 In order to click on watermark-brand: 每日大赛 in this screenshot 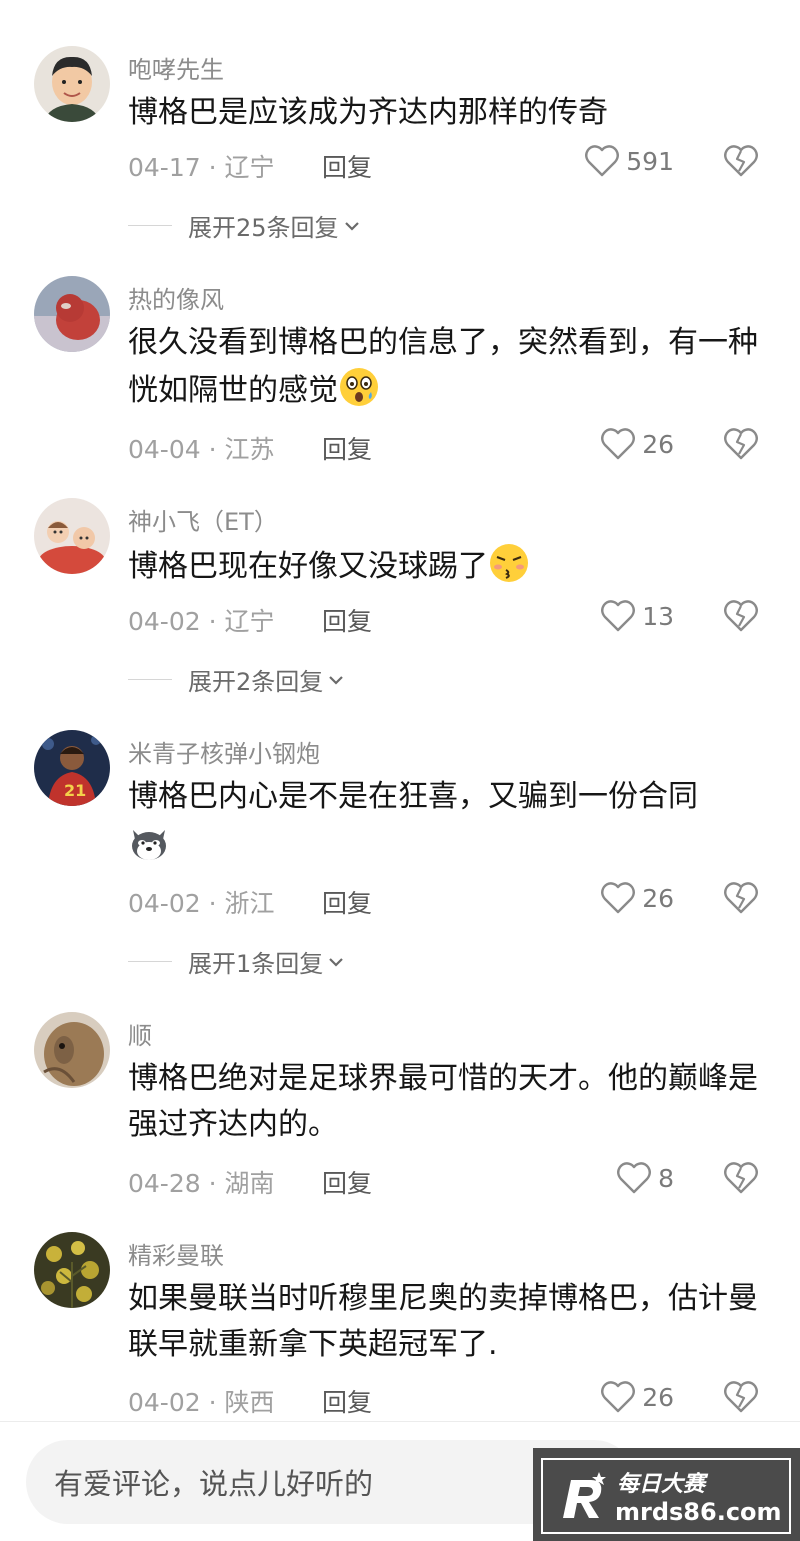, I will do `click(661, 1484)`.